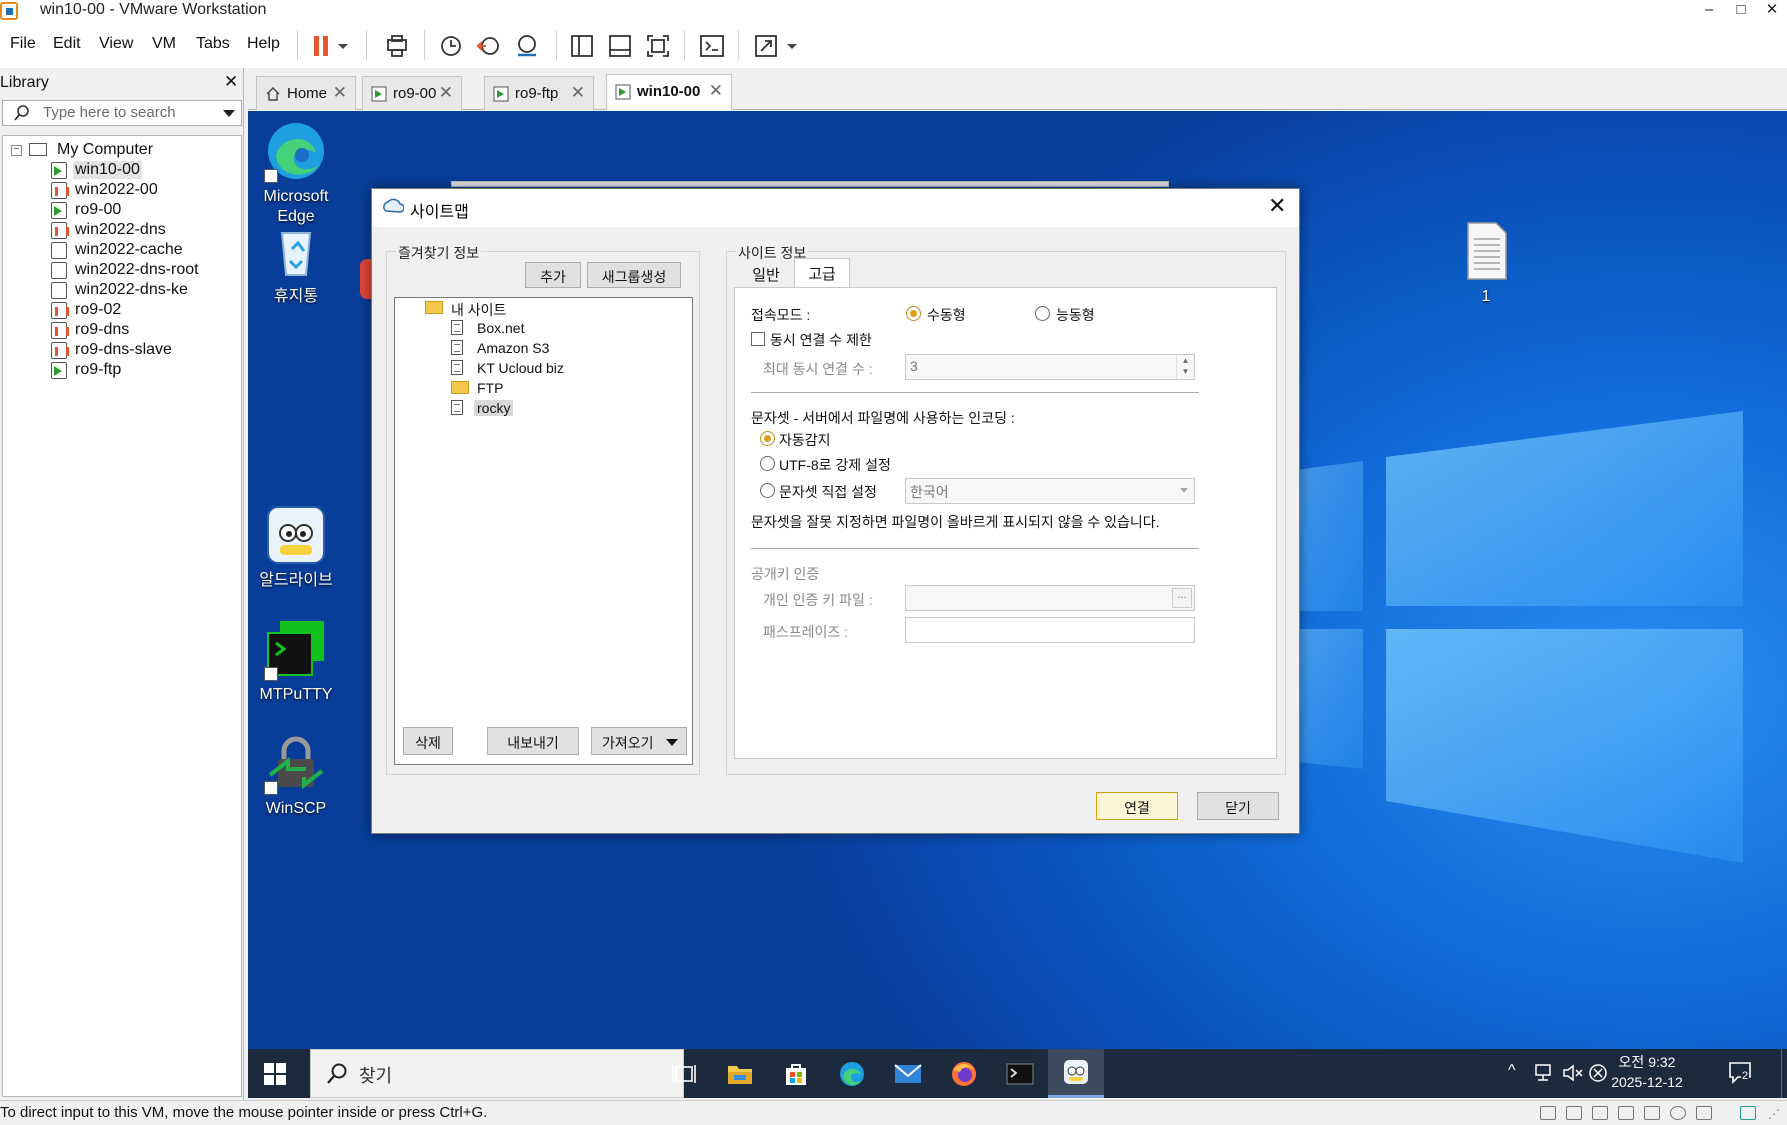 This screenshot has height=1125, width=1787. I want to click on library-vm-item: win2022-dns, so click(141, 231).